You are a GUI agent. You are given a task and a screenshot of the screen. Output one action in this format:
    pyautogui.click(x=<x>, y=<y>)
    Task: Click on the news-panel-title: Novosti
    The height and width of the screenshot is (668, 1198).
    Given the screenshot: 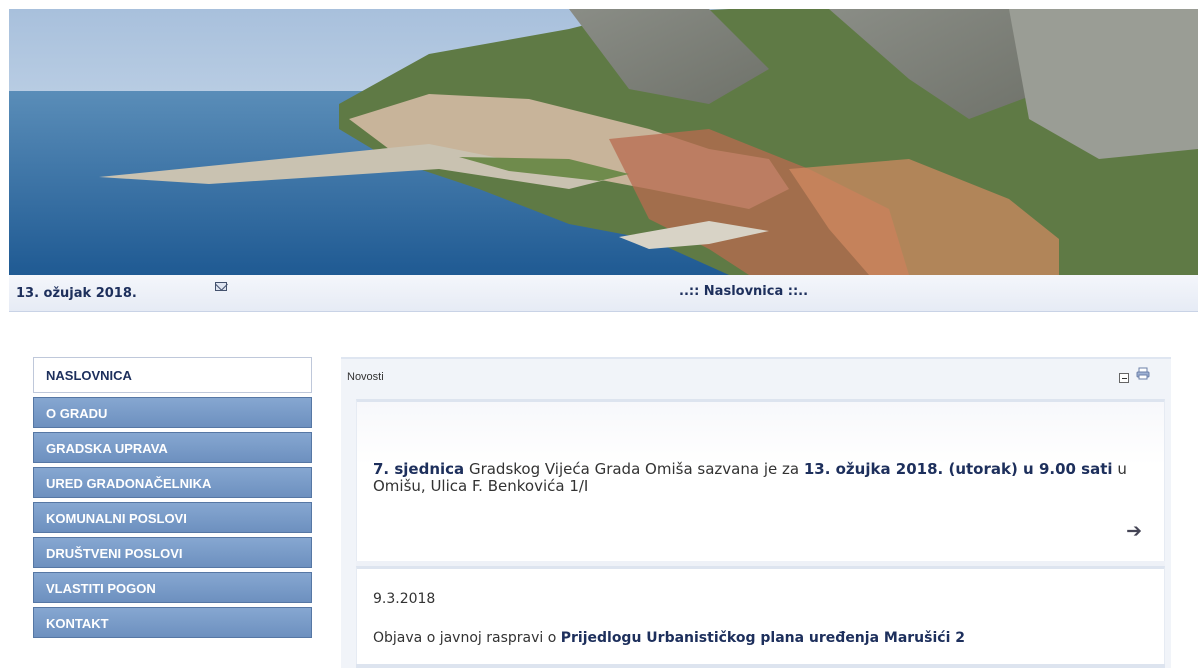 What is the action you would take?
    pyautogui.click(x=365, y=377)
    